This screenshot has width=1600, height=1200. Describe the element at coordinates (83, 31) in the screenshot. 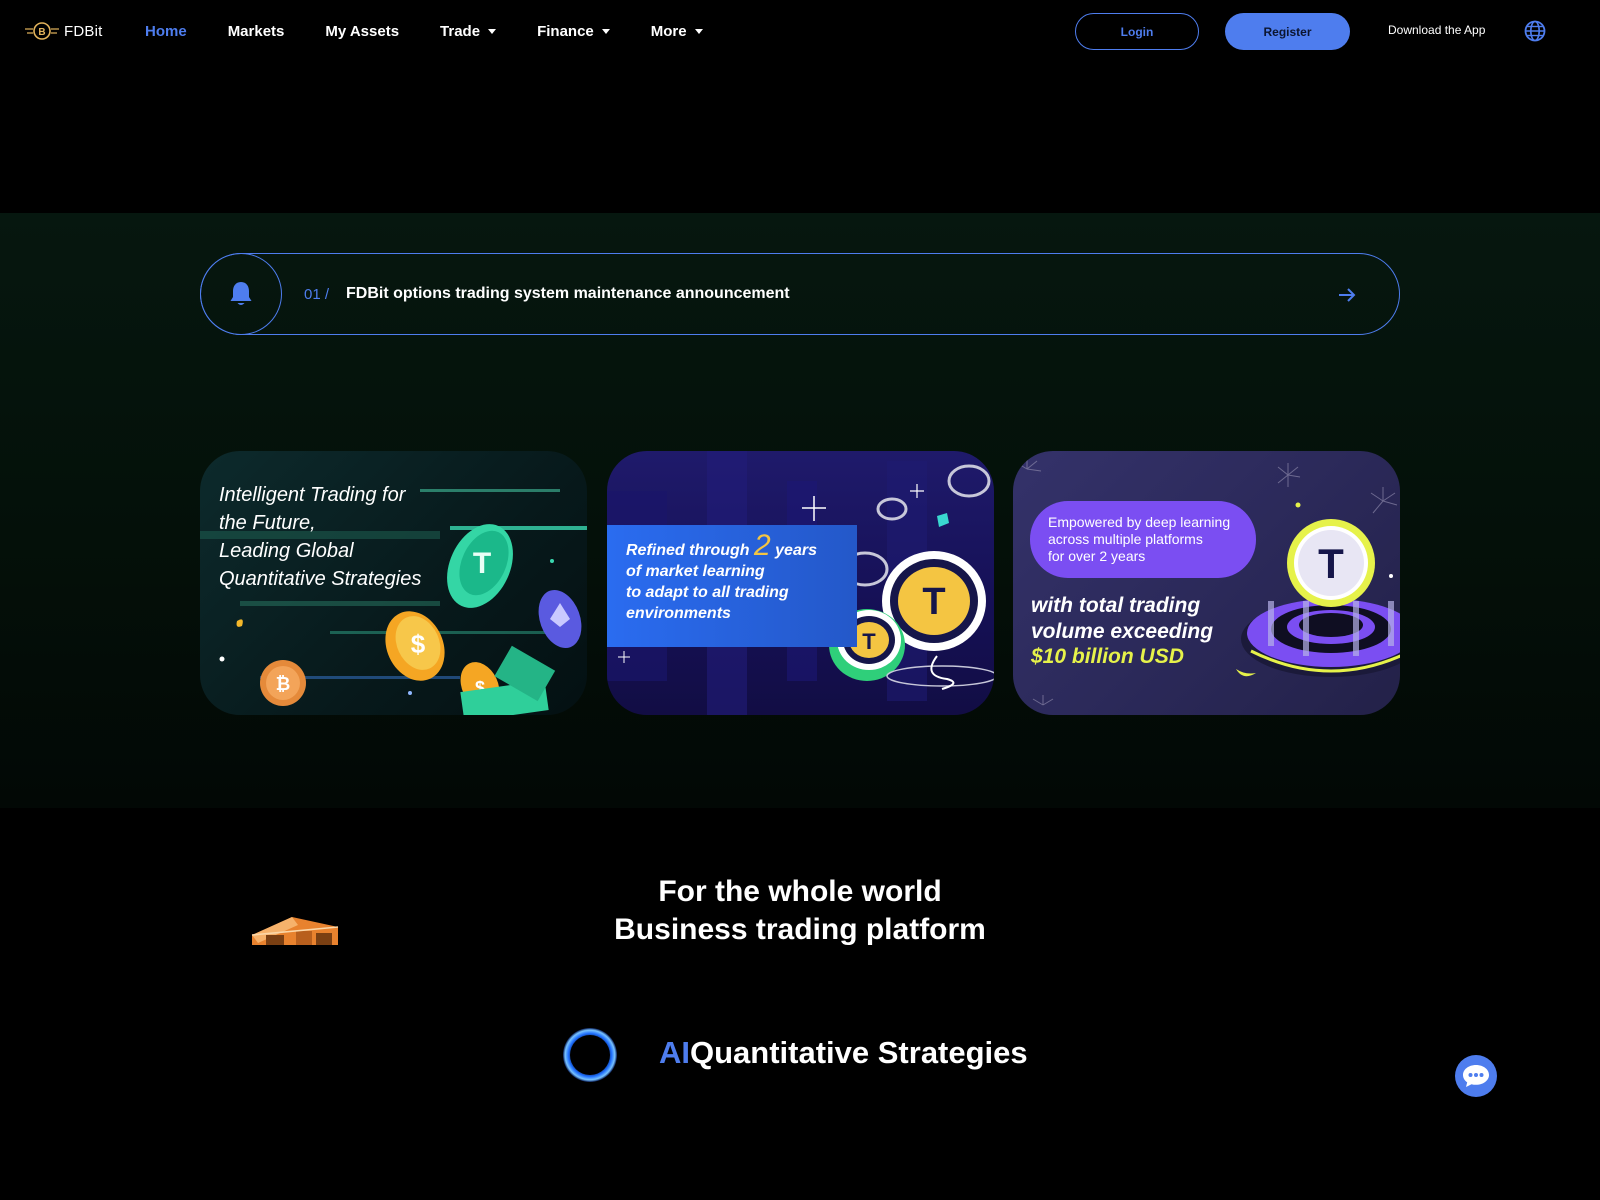

I see `logo-text: FDBit` at that location.